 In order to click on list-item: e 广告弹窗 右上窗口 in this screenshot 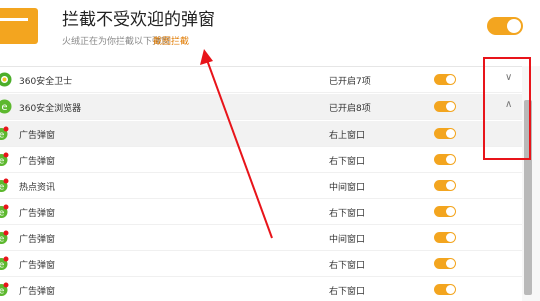, I will do `click(261, 134)`.